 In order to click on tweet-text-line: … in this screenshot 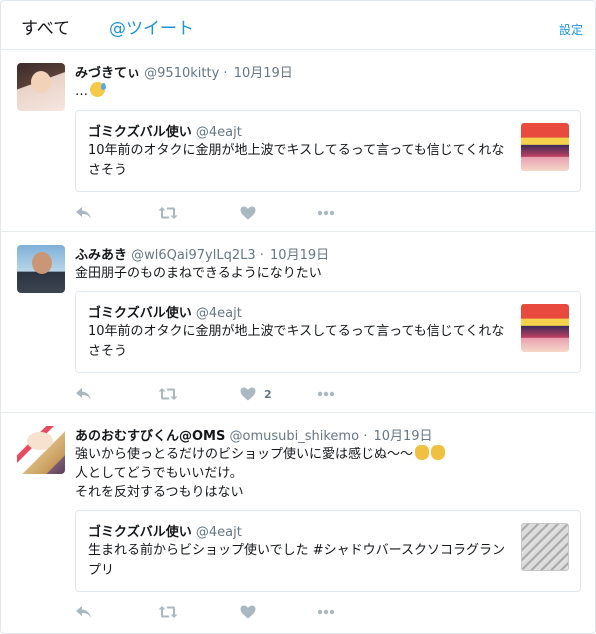, I will do `click(81, 91)`.